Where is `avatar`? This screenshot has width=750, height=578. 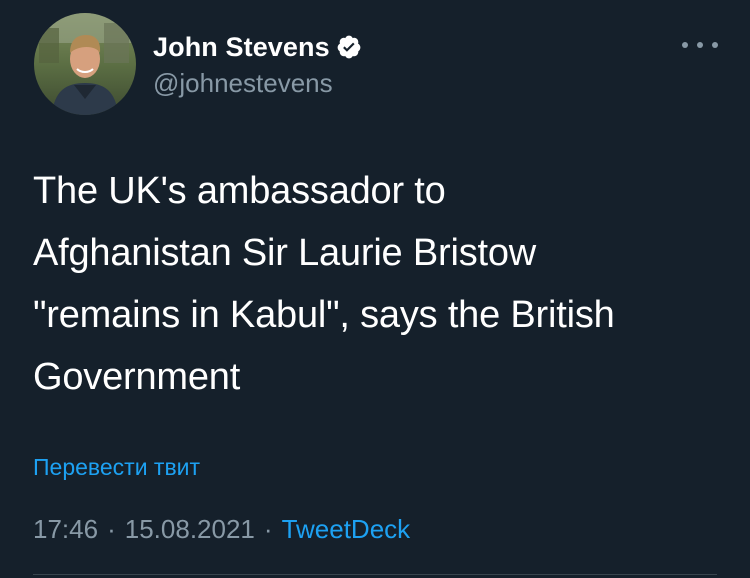
avatar is located at coordinates (85, 64).